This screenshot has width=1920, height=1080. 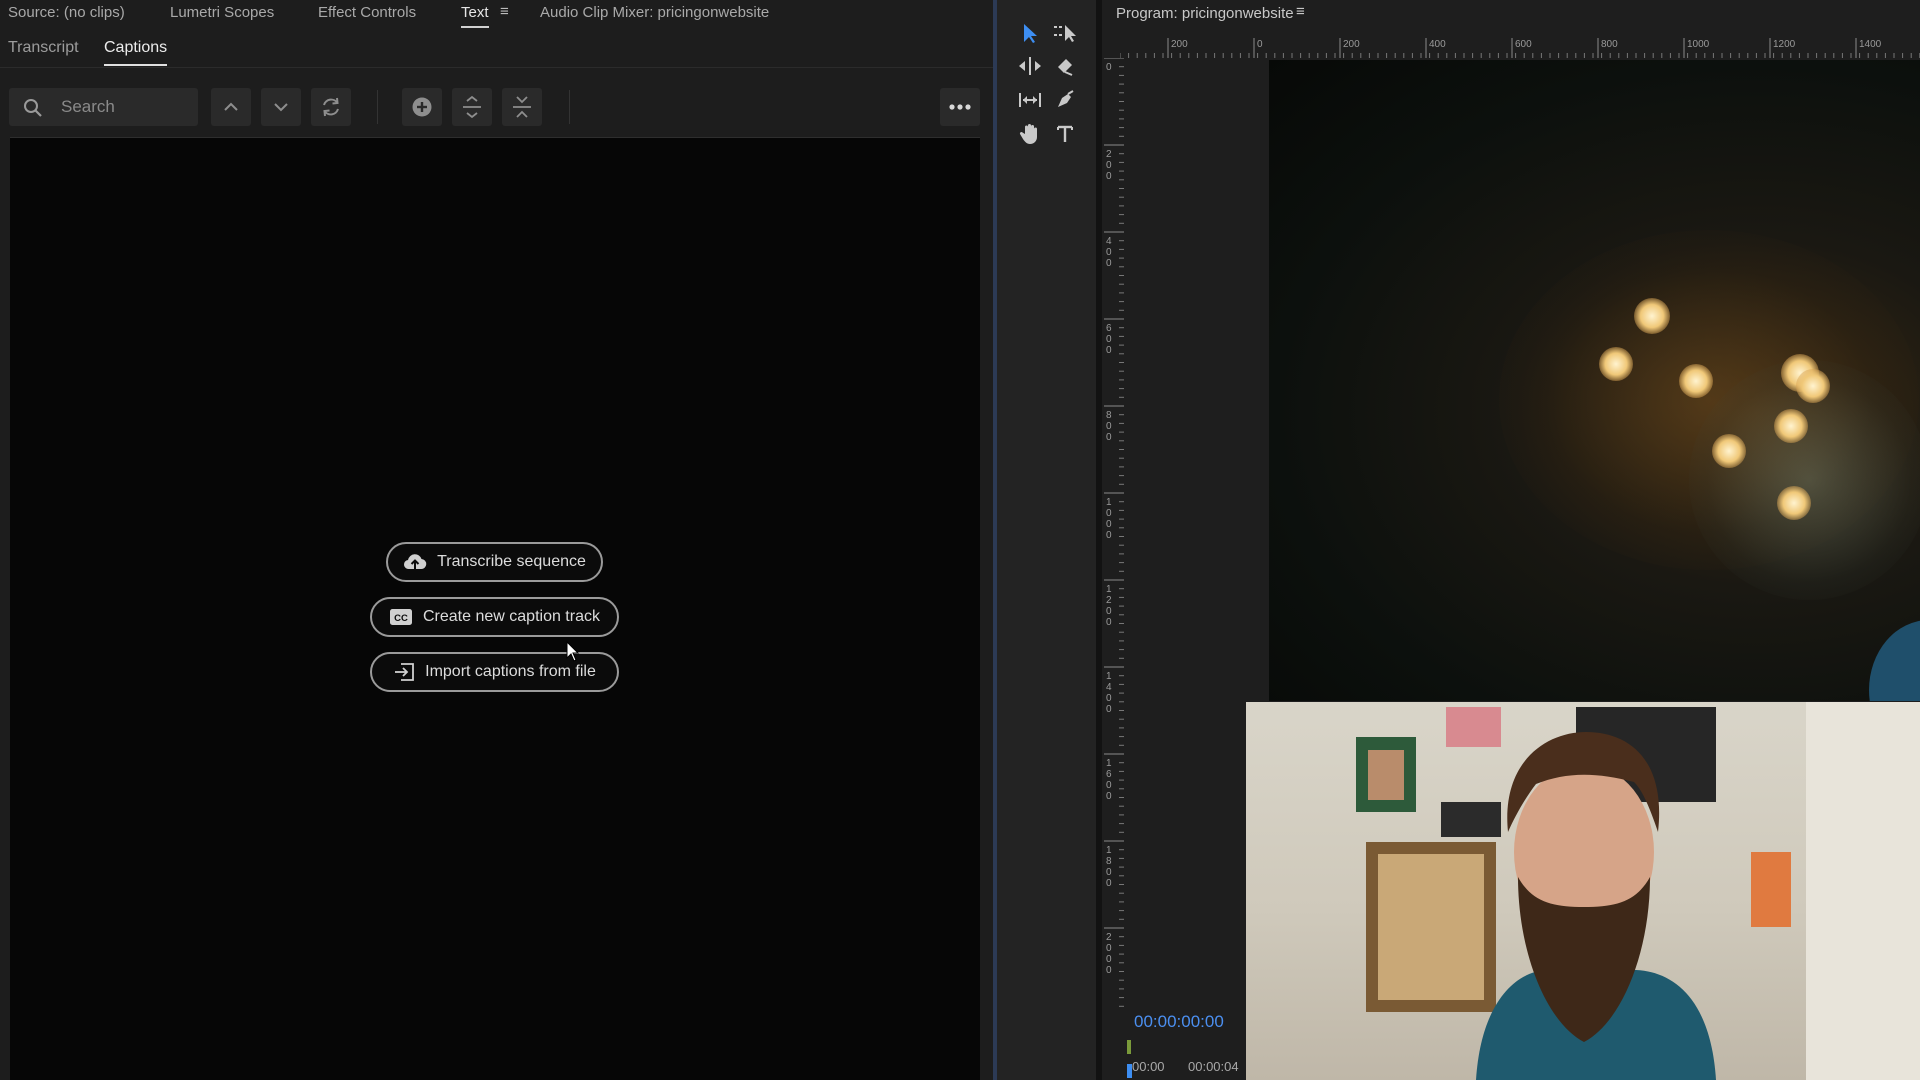 What do you see at coordinates (1148, 1066) in the screenshot?
I see `time-ruler-start: 00:00` at bounding box center [1148, 1066].